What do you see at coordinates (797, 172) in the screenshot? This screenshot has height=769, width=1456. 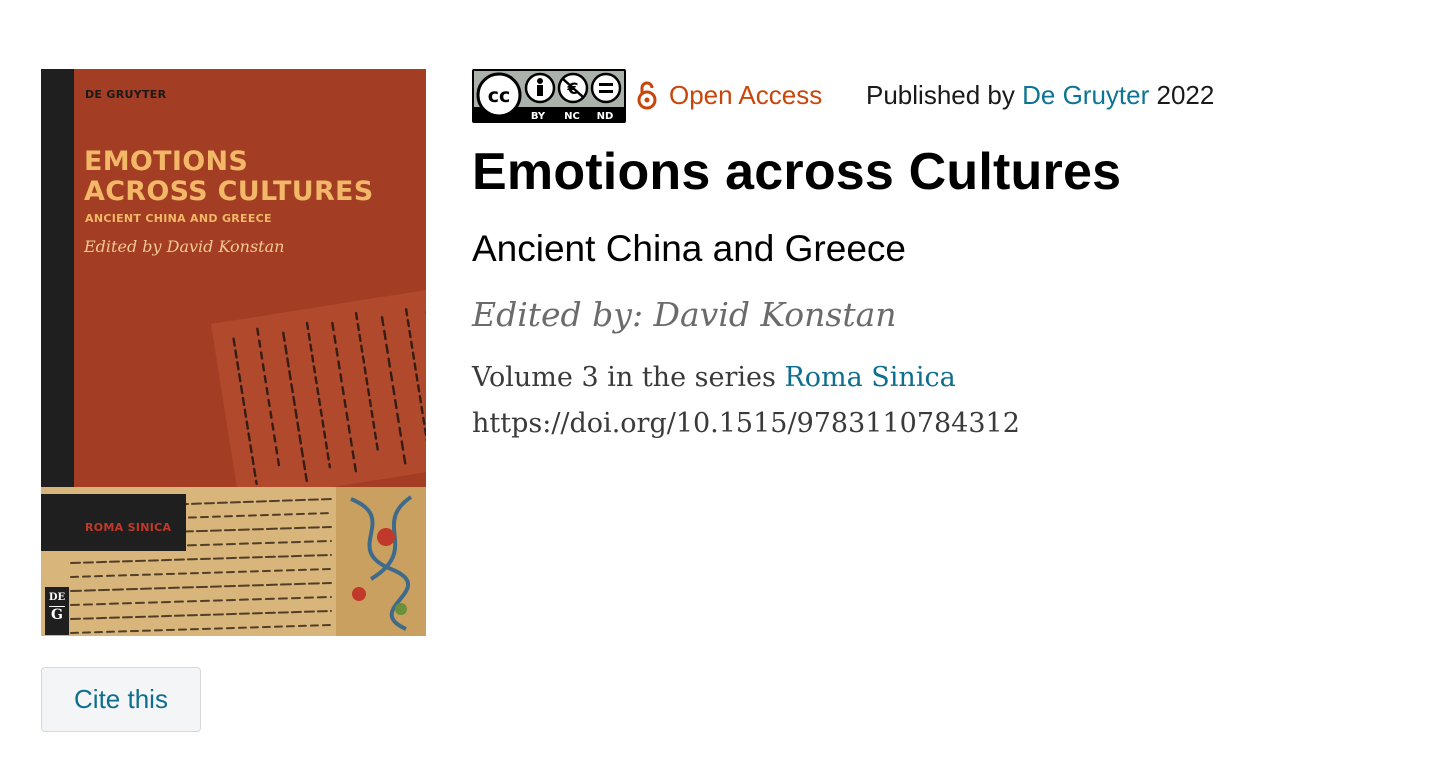 I see `book-title: Emotions across Cultures` at bounding box center [797, 172].